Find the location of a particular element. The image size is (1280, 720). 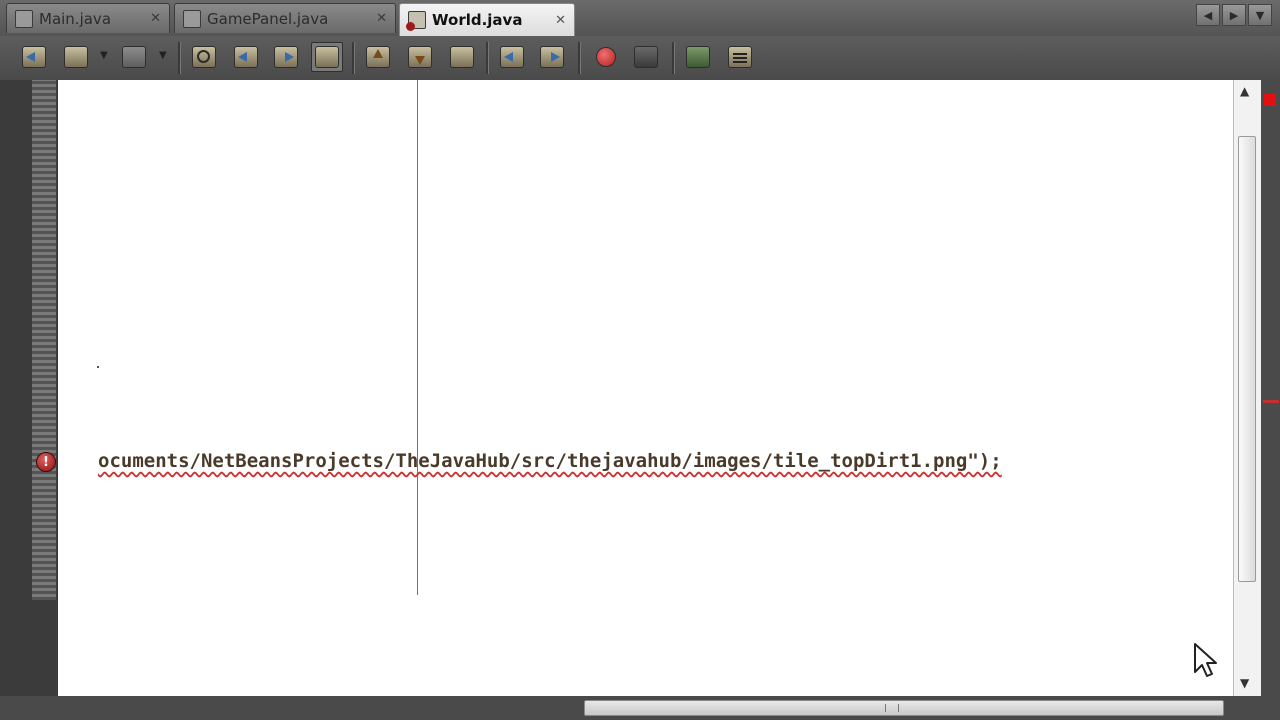

java-file-error-icon is located at coordinates (416, 21).